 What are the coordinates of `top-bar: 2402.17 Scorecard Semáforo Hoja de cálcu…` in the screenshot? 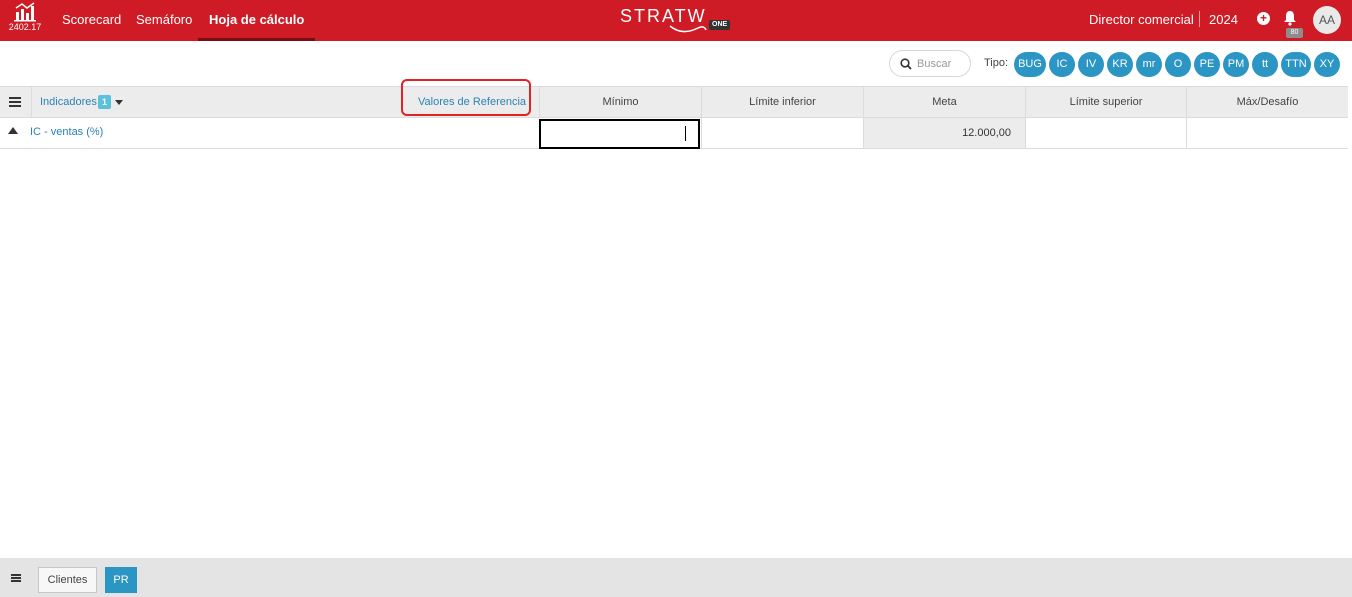 It's located at (676, 20).